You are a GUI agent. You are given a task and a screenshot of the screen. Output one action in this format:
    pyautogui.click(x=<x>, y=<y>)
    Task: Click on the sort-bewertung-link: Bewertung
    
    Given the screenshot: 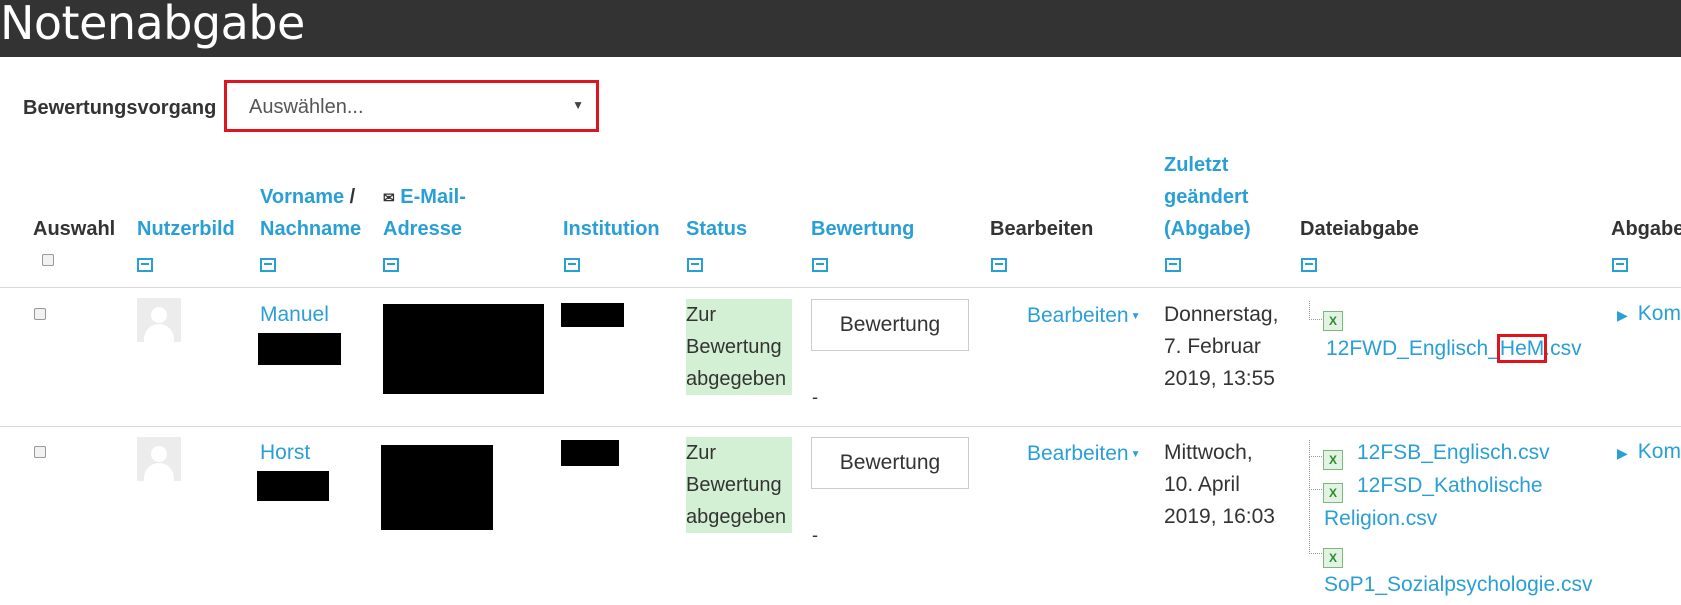 What is the action you would take?
    pyautogui.click(x=862, y=229)
    